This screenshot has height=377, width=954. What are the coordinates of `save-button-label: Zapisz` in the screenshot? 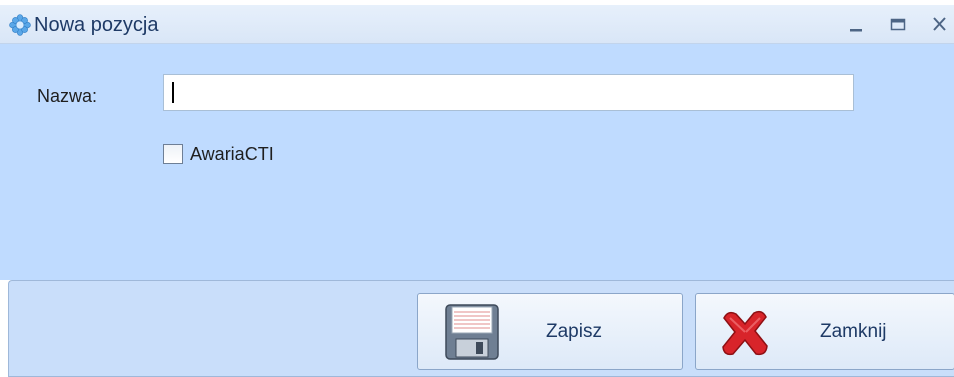 It's located at (574, 331).